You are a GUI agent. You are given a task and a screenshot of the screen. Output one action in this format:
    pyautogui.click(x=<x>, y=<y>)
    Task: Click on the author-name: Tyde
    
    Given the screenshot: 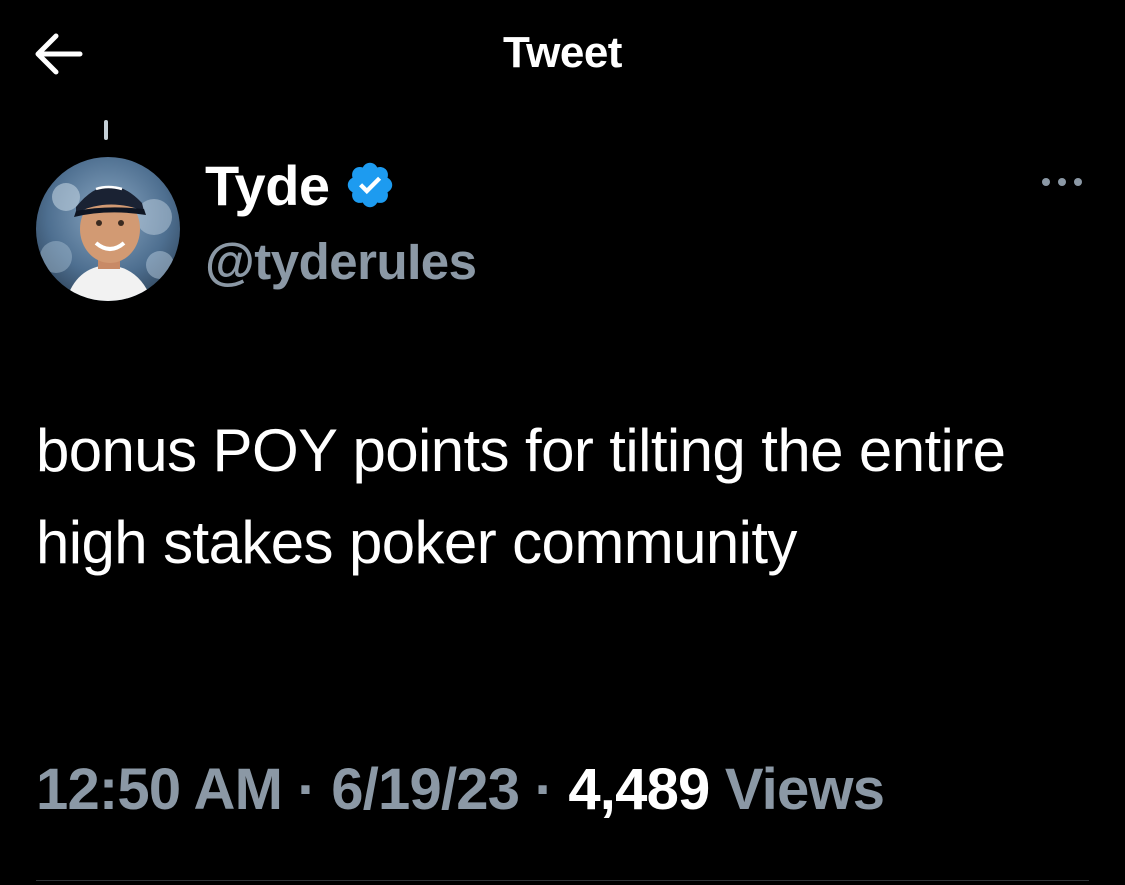 What is the action you would take?
    pyautogui.click(x=267, y=185)
    